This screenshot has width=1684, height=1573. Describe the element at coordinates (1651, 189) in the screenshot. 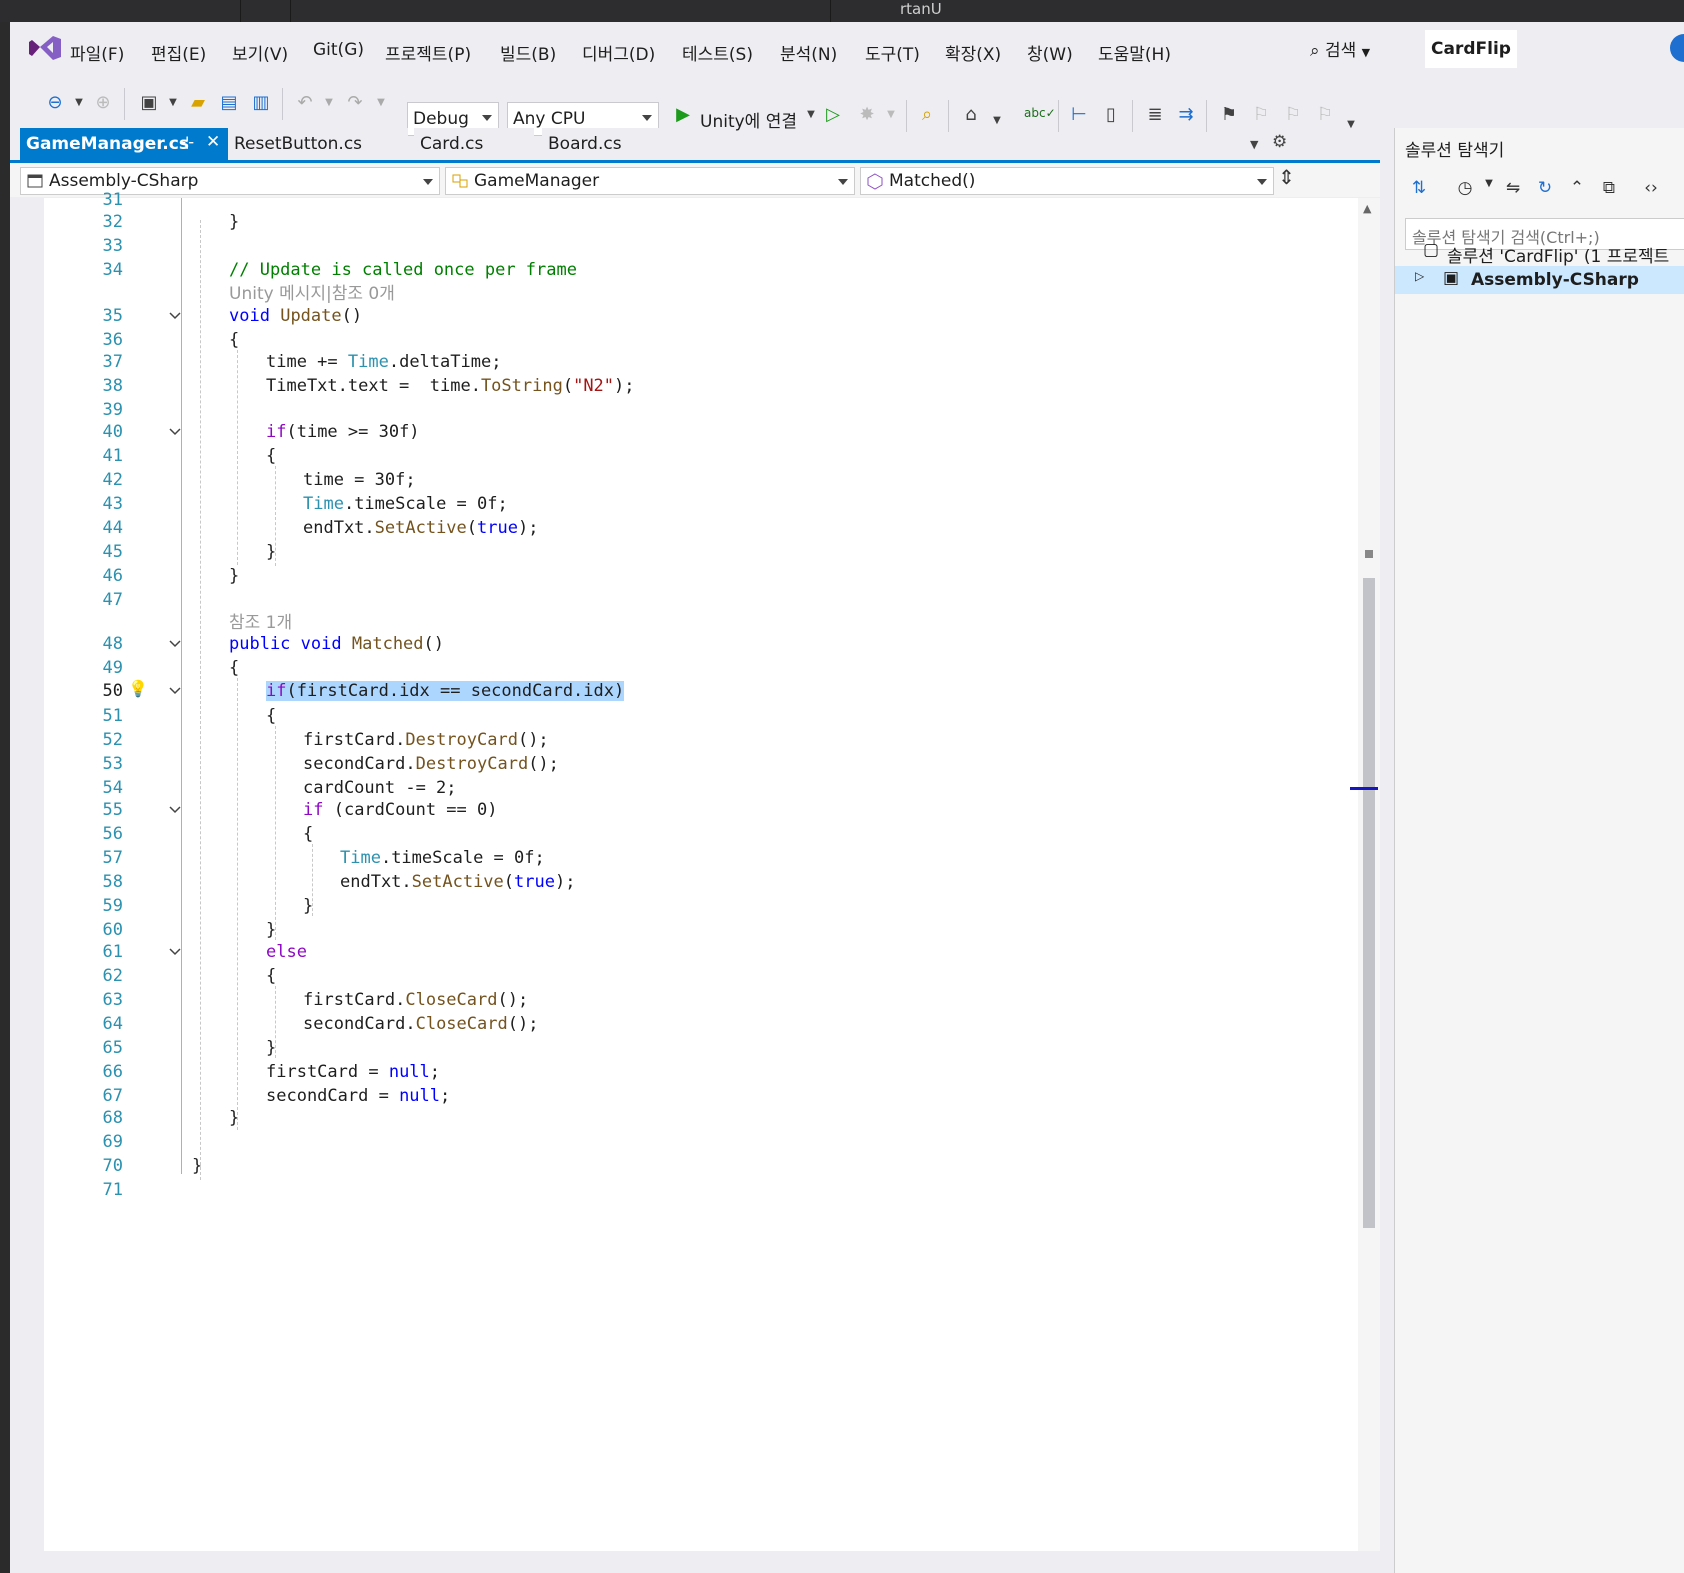

I see `view-code-icon: ‹›` at that location.